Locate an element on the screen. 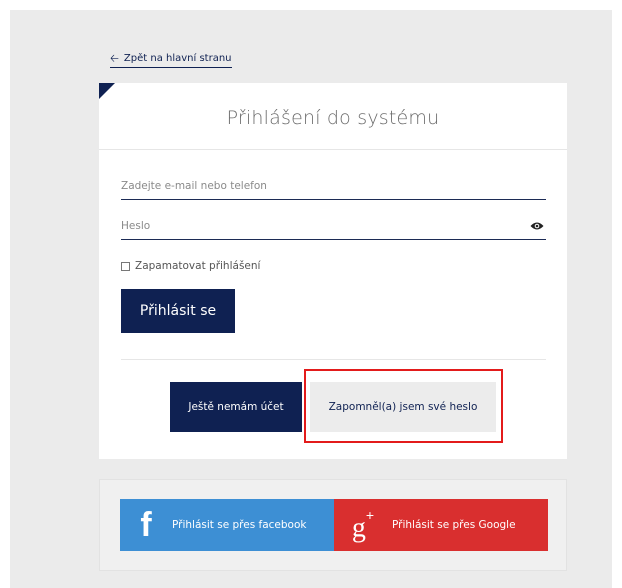 This screenshot has height=588, width=622. corner-accent is located at coordinates (107, 91).